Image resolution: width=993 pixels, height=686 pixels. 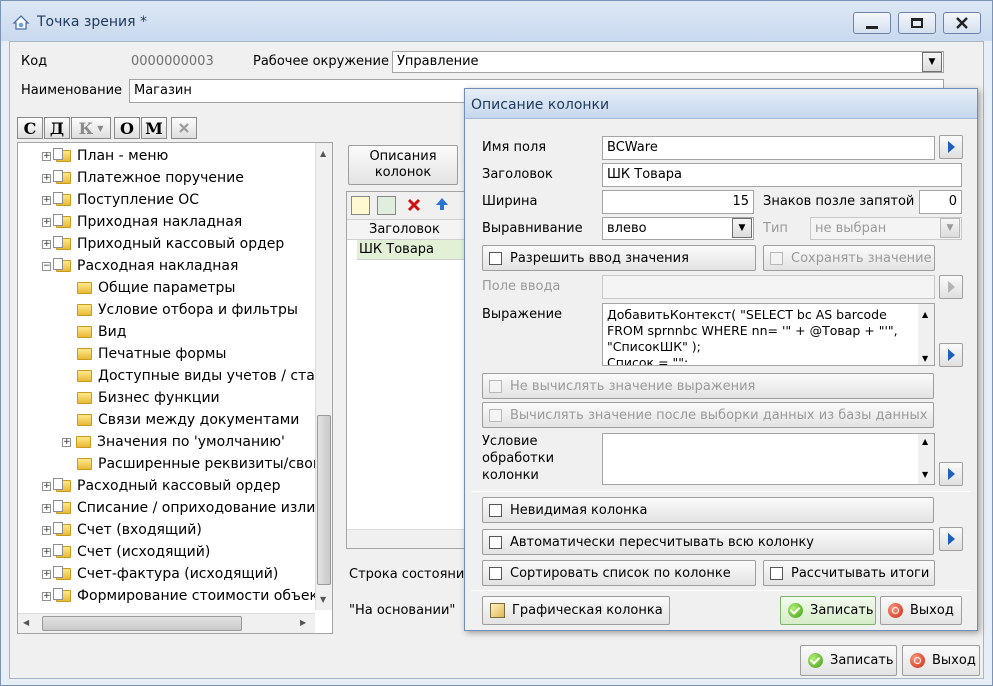 I want to click on toolbar-button-k: К ▼, so click(x=91, y=128).